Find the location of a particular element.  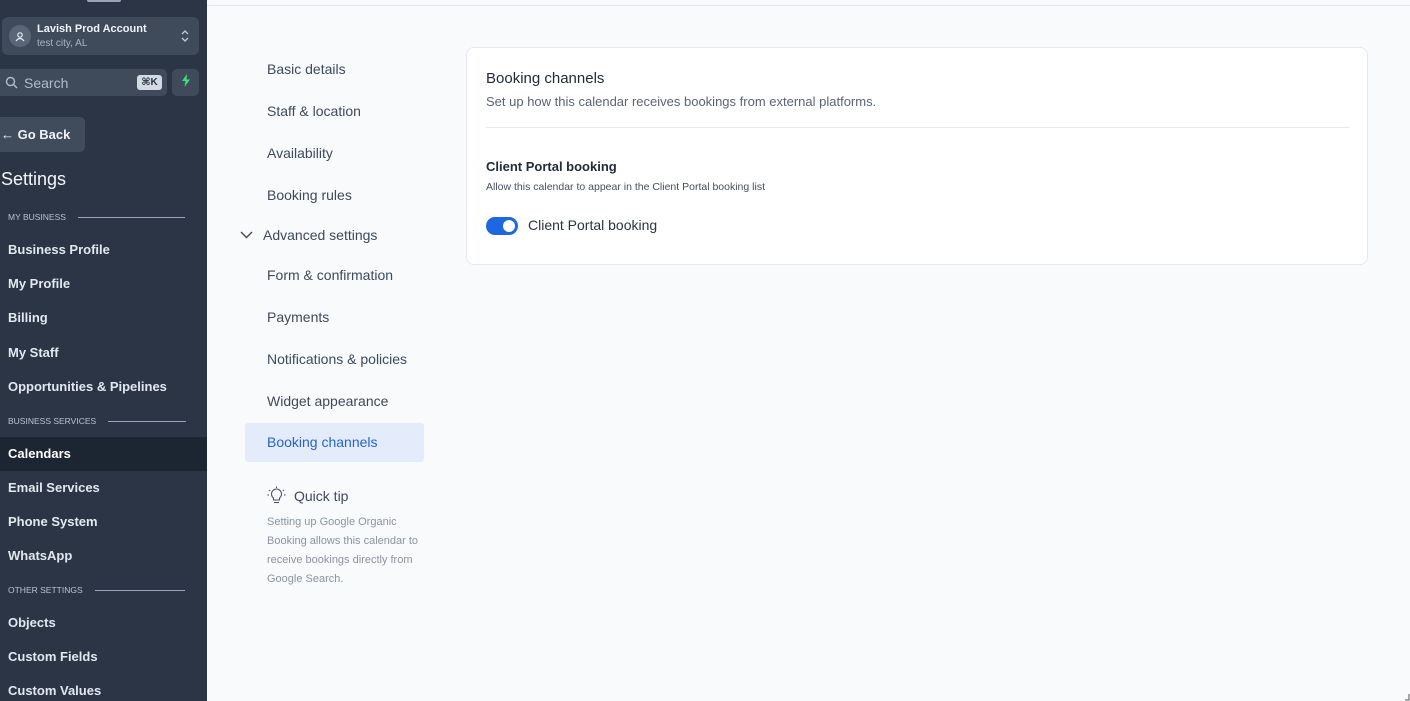

subnav-payments: Payments is located at coordinates (298, 317).